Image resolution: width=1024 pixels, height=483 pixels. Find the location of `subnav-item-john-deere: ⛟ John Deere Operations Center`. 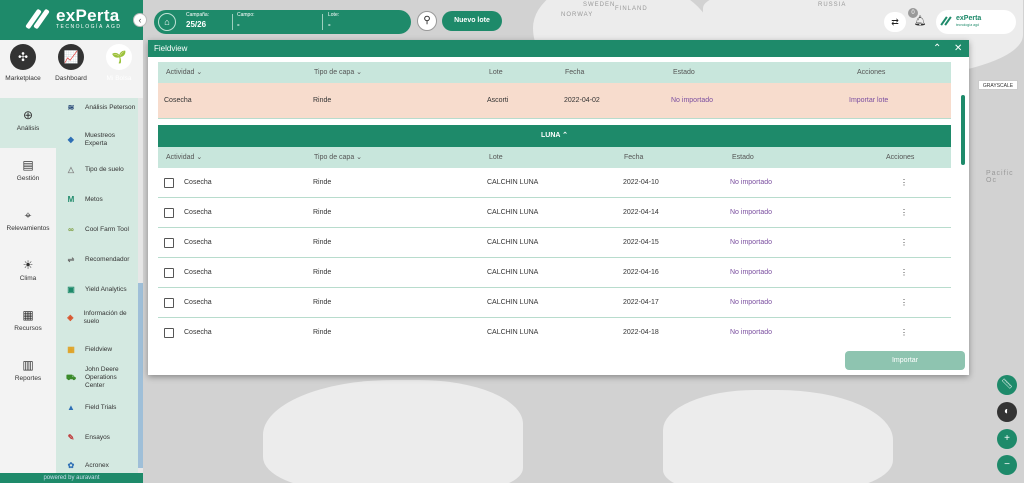

subnav-item-john-deere: ⛟ John Deere Operations Center is located at coordinates (97, 378).